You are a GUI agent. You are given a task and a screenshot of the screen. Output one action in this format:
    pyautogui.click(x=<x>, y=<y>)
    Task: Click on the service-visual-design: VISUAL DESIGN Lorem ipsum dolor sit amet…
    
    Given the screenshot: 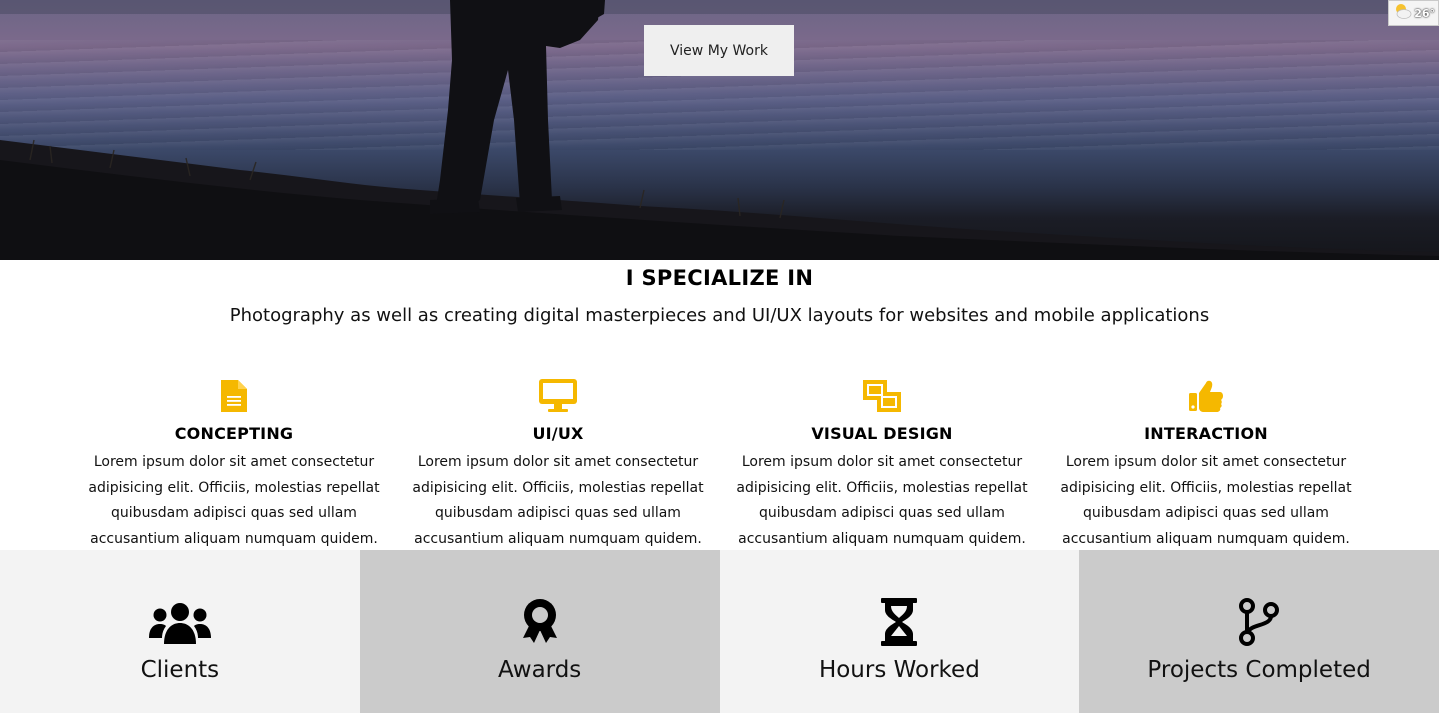 What is the action you would take?
    pyautogui.click(x=882, y=463)
    